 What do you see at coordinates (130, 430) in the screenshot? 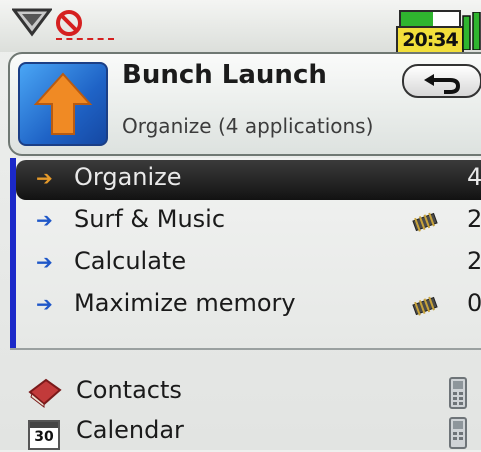
I see `app-item-label: Calendar` at bounding box center [130, 430].